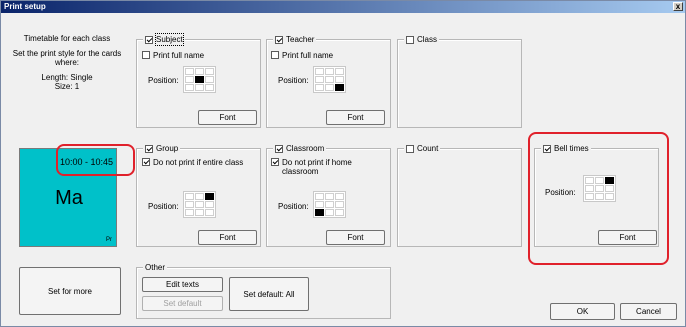  I want to click on classroom-position-grid, so click(329, 204).